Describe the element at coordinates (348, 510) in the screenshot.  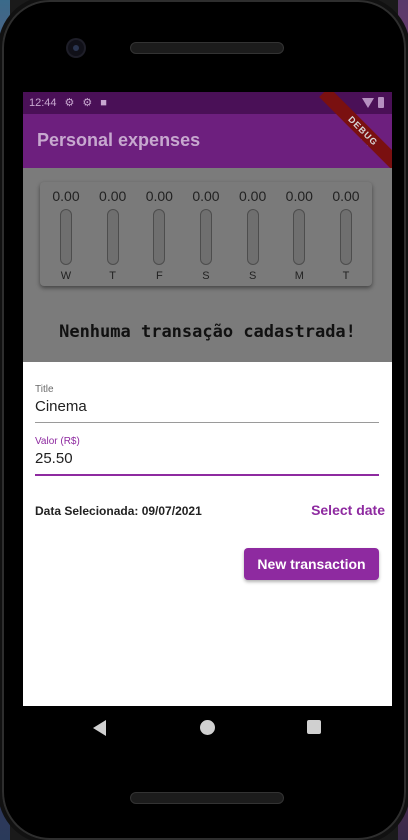
I see `select-date-button: Select date` at that location.